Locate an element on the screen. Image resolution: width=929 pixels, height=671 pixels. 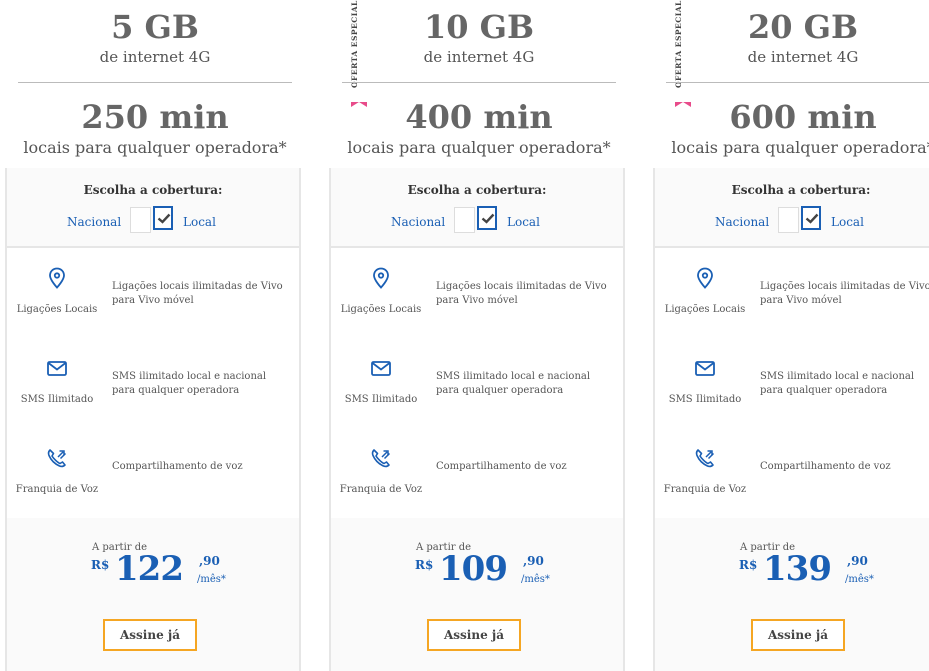
plan-minutes: 400 min is located at coordinates (479, 117).